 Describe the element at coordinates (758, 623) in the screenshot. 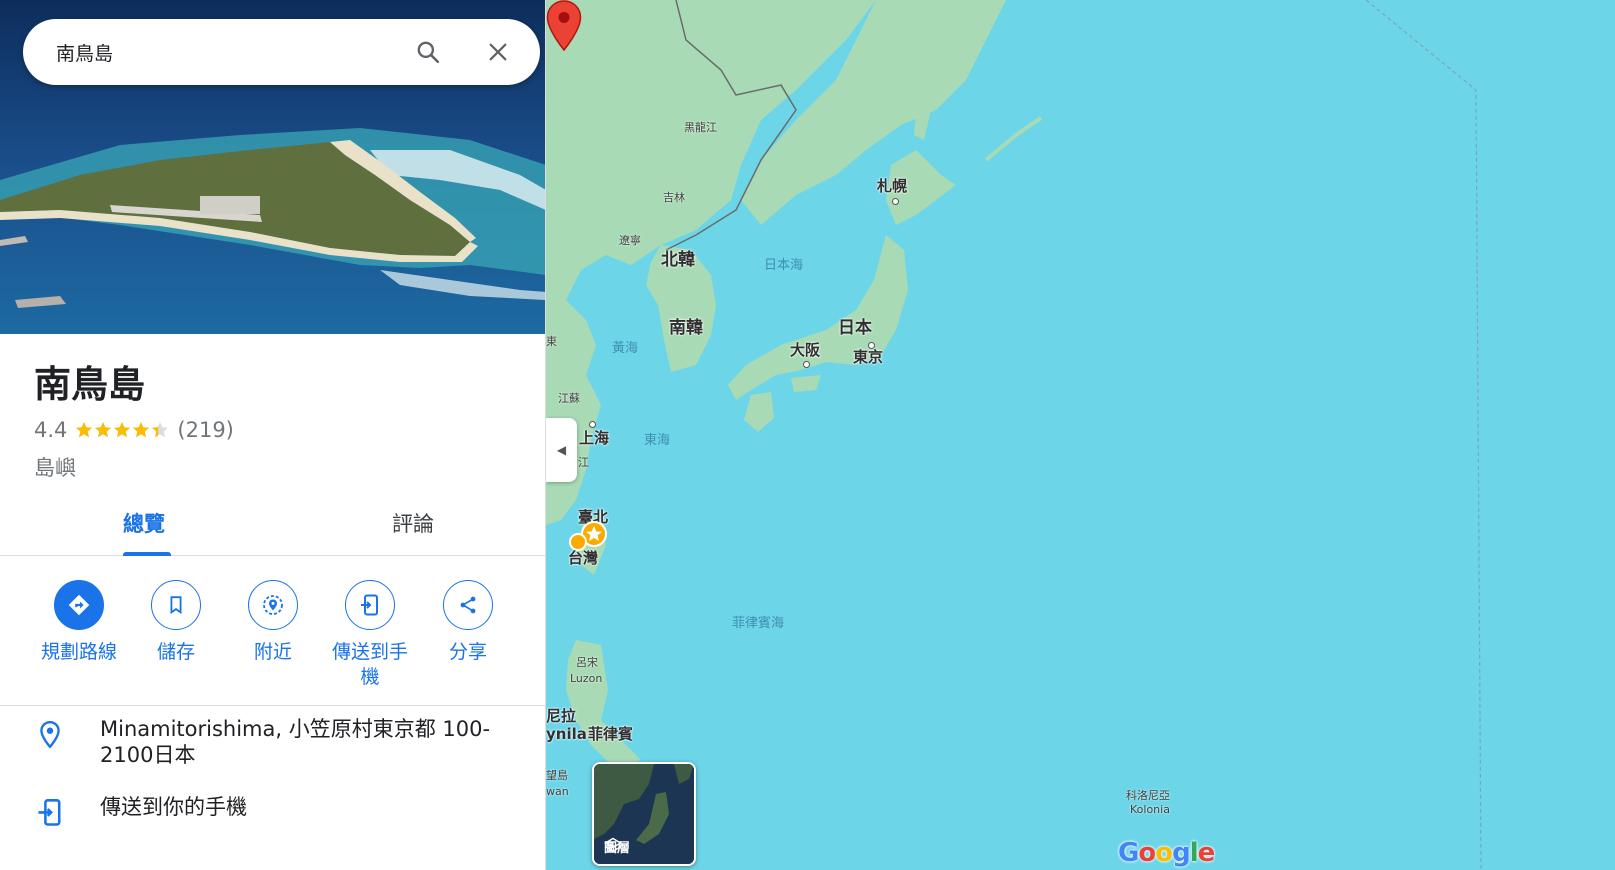

I see `map-label-philippine-sea: 菲律賓海` at that location.